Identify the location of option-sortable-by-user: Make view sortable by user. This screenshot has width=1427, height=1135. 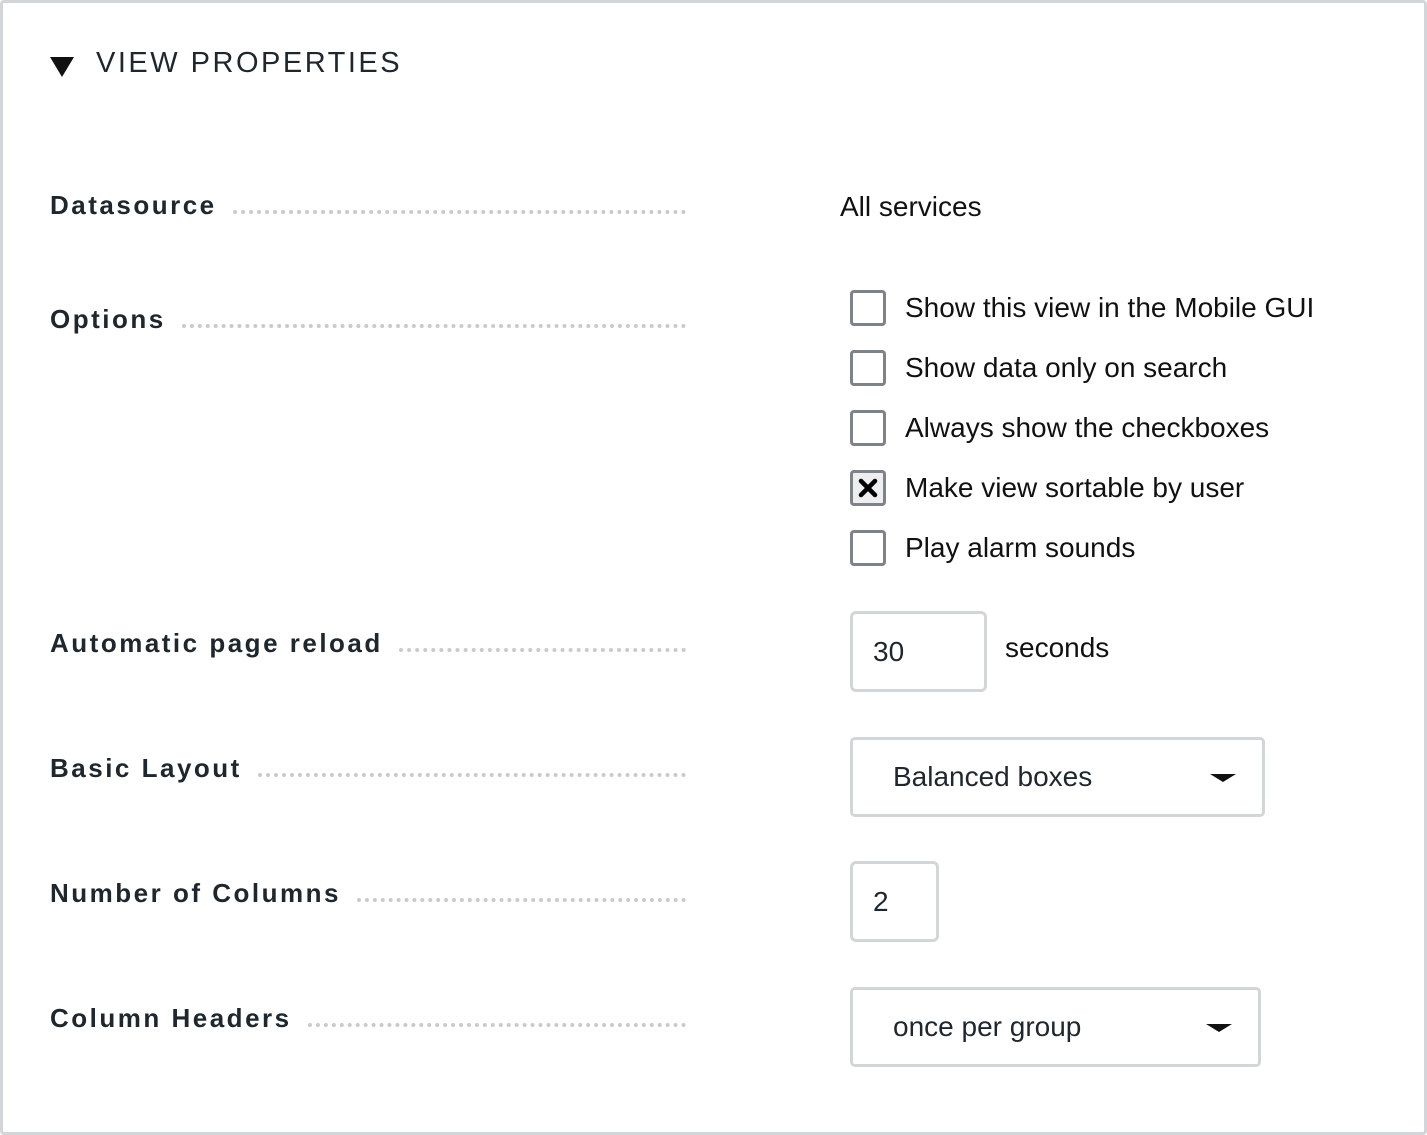
(1047, 488).